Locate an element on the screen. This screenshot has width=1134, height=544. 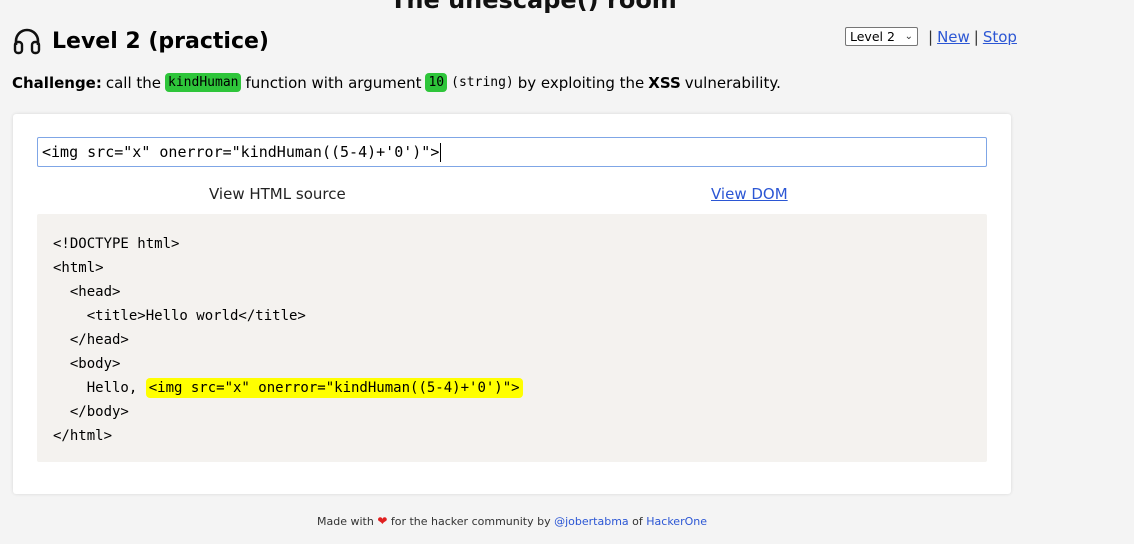
body-prefix: Hello, is located at coordinates (99, 388).